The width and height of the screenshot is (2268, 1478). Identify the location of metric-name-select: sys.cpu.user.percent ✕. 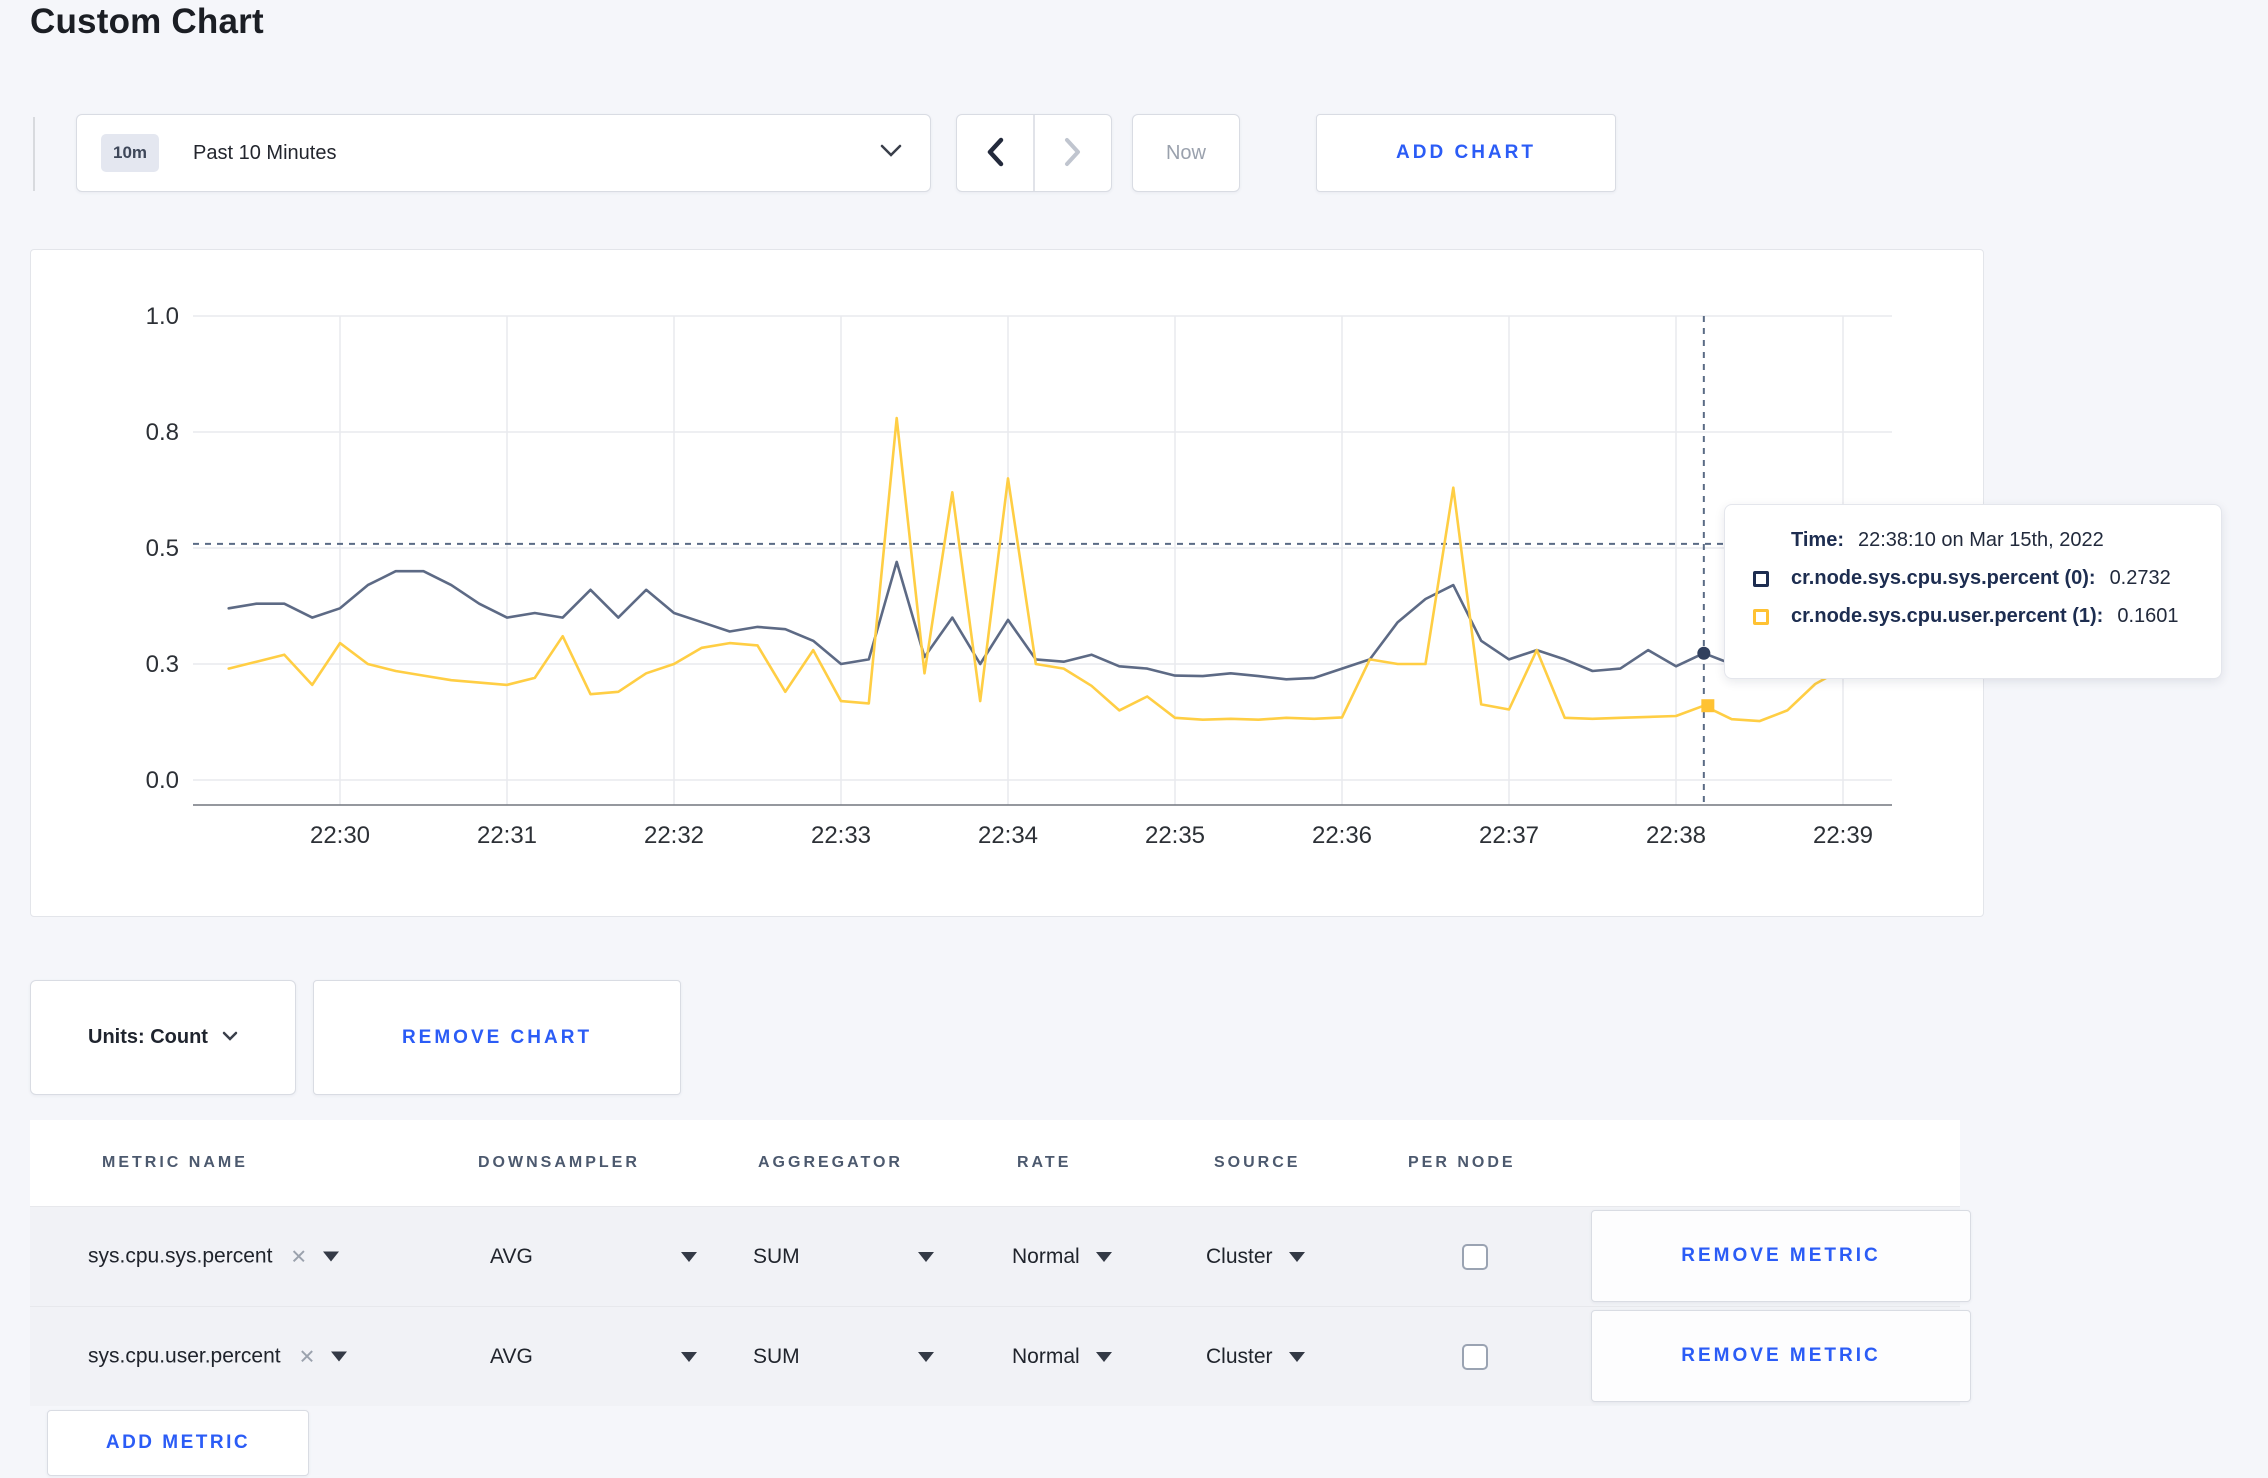
(218, 1356).